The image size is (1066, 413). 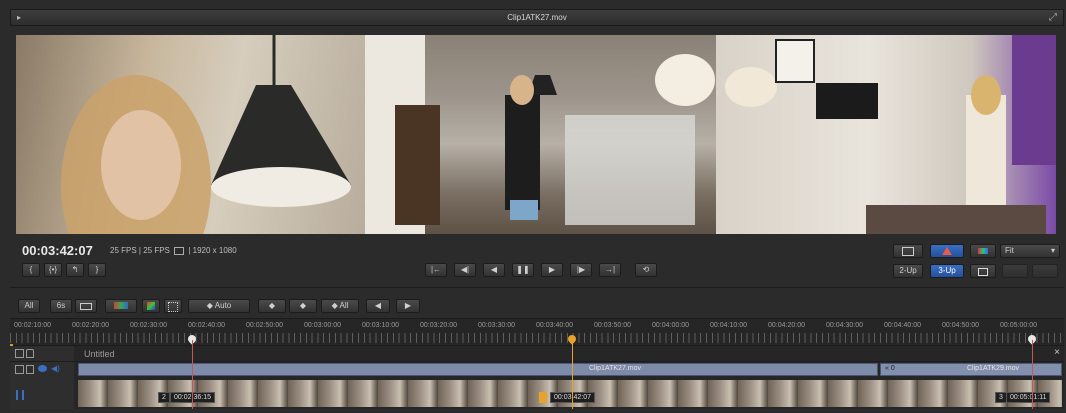 I want to click on ruler-label: 00:04:40:00, so click(x=902, y=325).